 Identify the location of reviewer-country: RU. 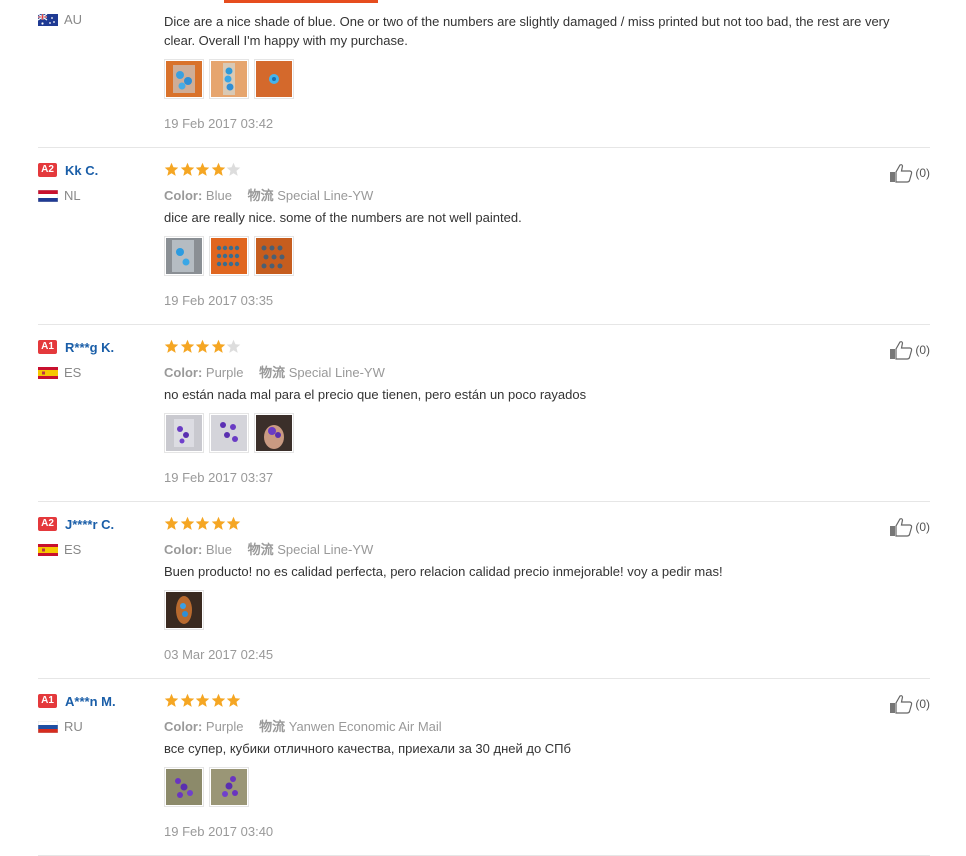
(73, 726).